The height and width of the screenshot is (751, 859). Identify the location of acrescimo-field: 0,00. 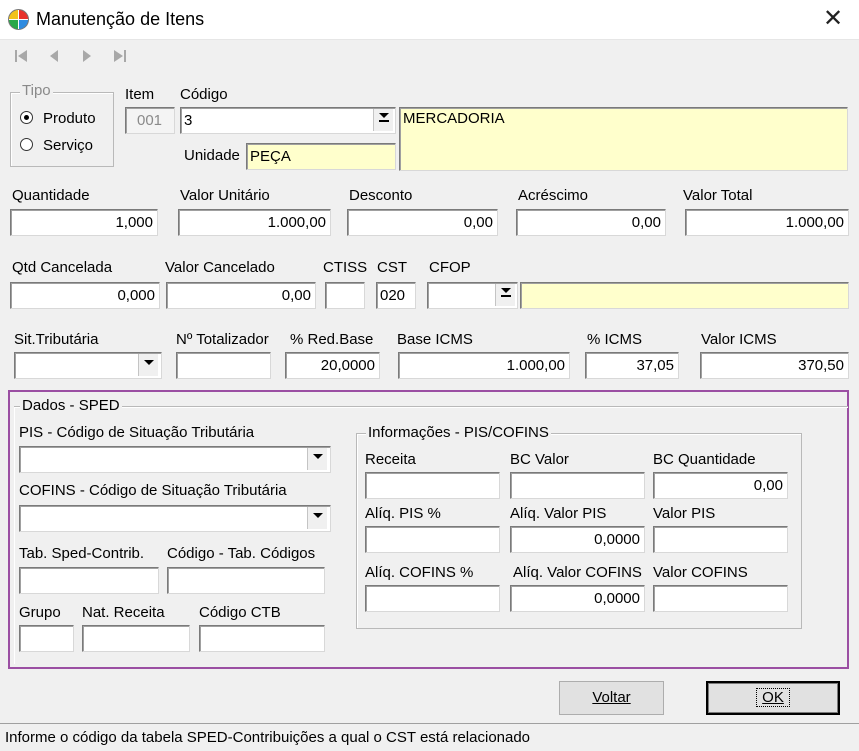
(591, 222).